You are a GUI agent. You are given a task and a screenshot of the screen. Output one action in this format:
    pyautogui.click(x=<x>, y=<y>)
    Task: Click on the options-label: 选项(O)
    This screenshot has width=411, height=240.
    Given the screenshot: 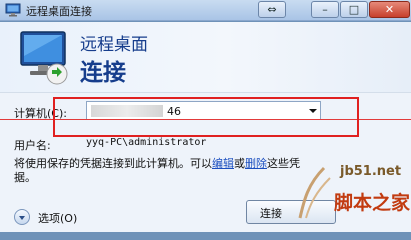 What is the action you would take?
    pyautogui.click(x=57, y=218)
    